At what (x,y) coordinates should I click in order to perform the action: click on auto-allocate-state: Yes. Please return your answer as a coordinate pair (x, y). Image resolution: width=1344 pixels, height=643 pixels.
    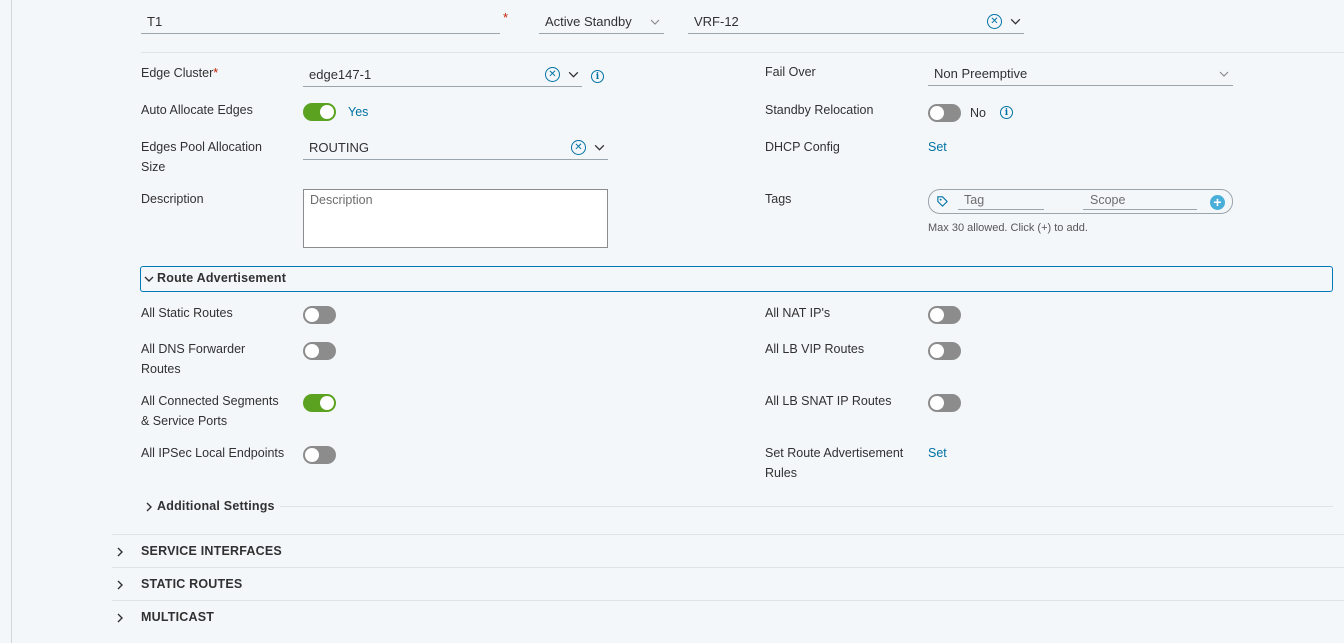
    Looking at the image, I should click on (358, 112).